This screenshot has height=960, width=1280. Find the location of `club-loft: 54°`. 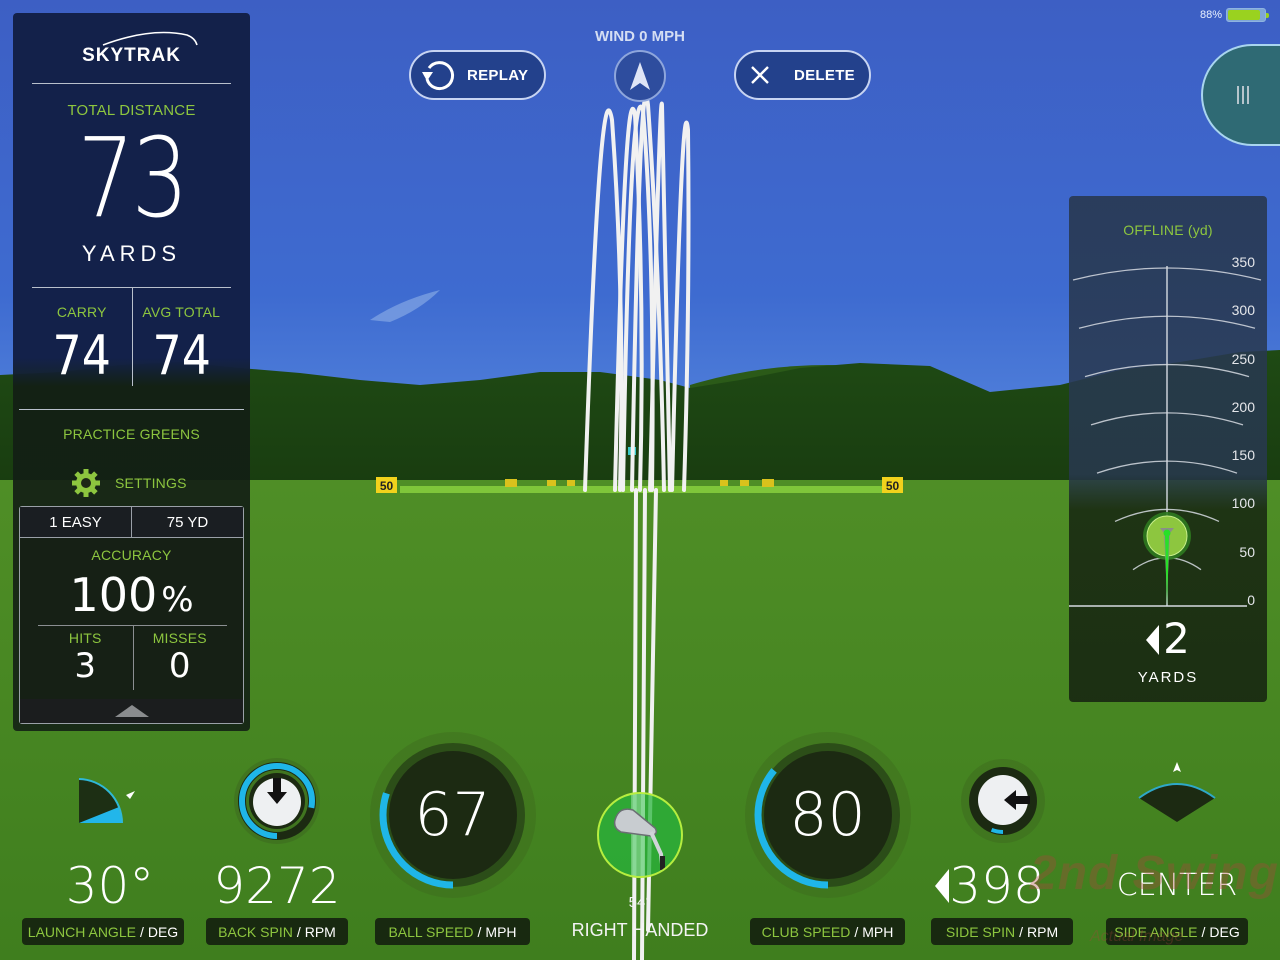

club-loft: 54° is located at coordinates (640, 902).